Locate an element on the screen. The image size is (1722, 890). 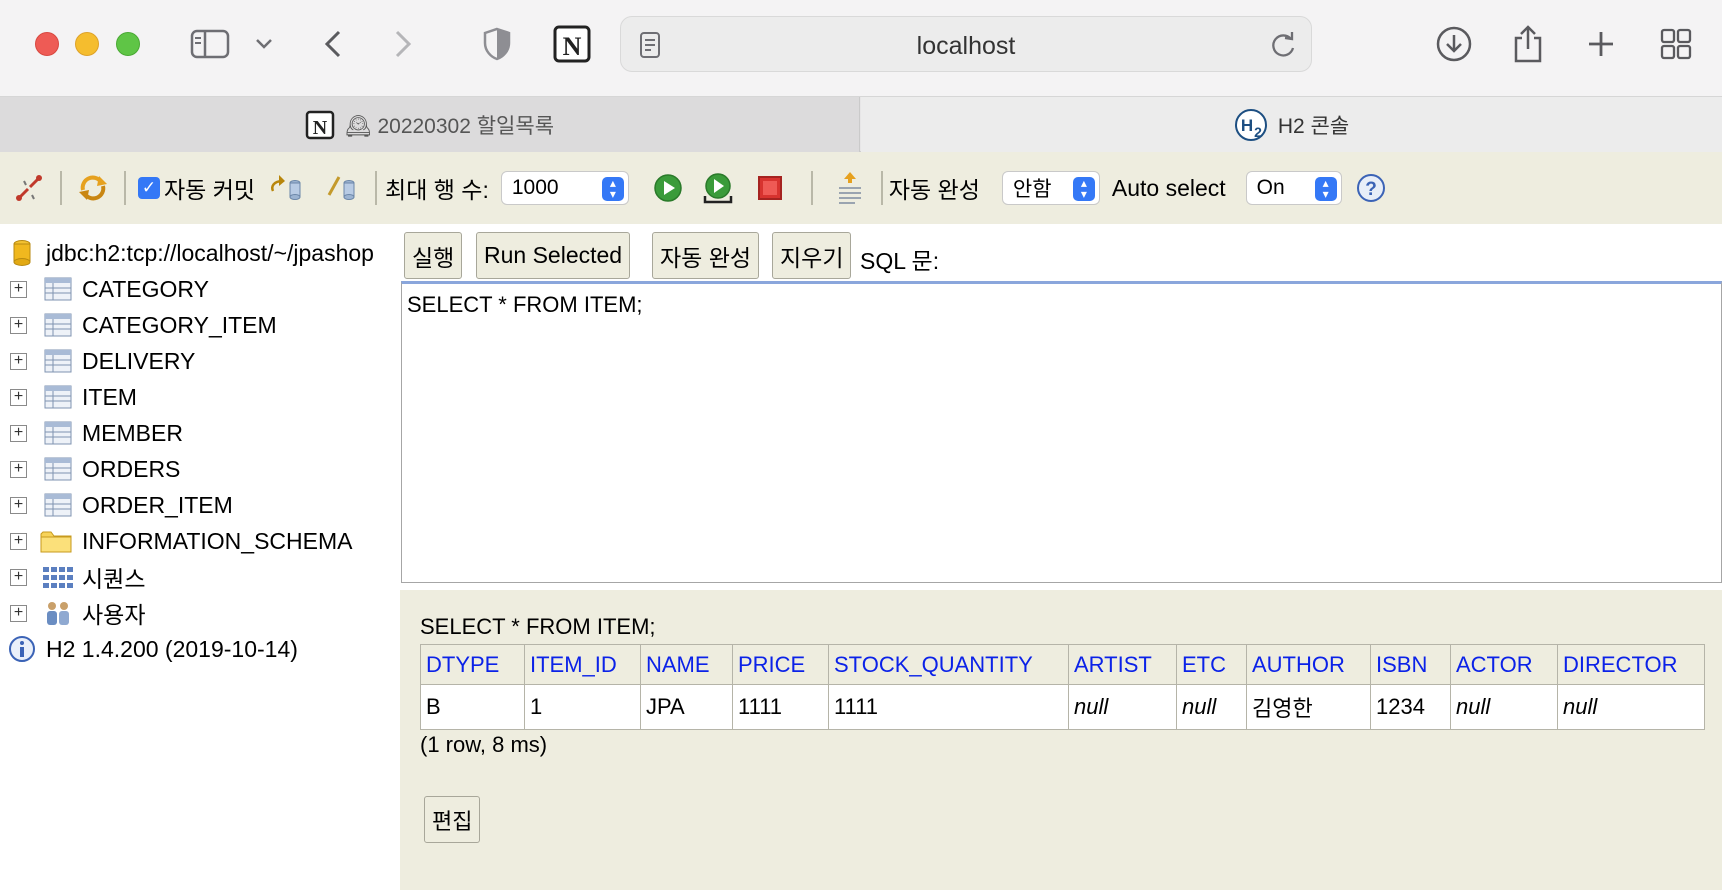
forward-icon is located at coordinates (403, 44).